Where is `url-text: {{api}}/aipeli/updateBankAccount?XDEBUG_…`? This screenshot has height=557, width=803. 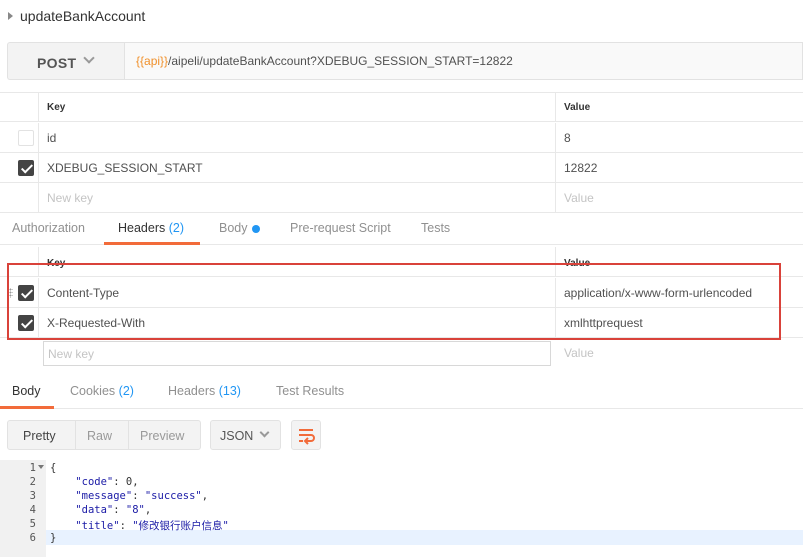 url-text: {{api}}/aipeli/updateBankAccount?XDEBUG_… is located at coordinates (324, 61).